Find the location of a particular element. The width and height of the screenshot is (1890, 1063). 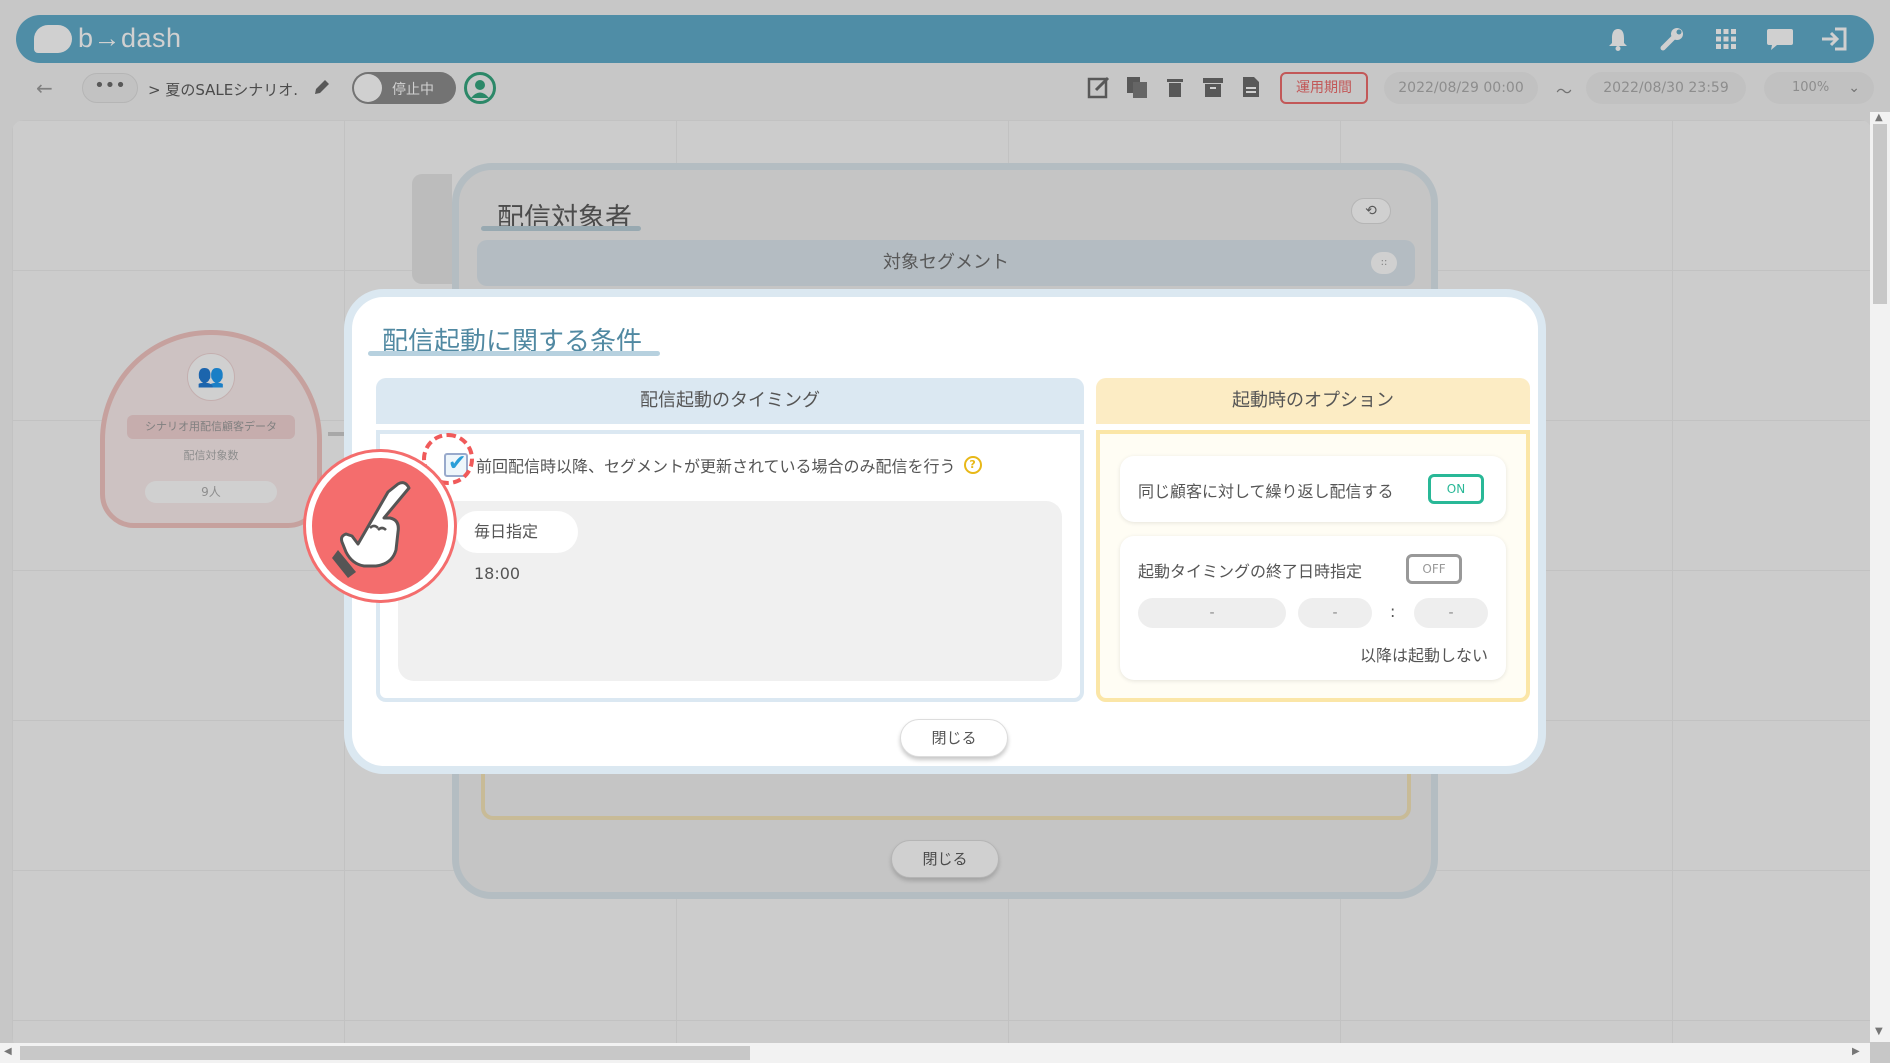

daily-schedule-chip: 毎日指定 18:00 is located at coordinates (517, 547).